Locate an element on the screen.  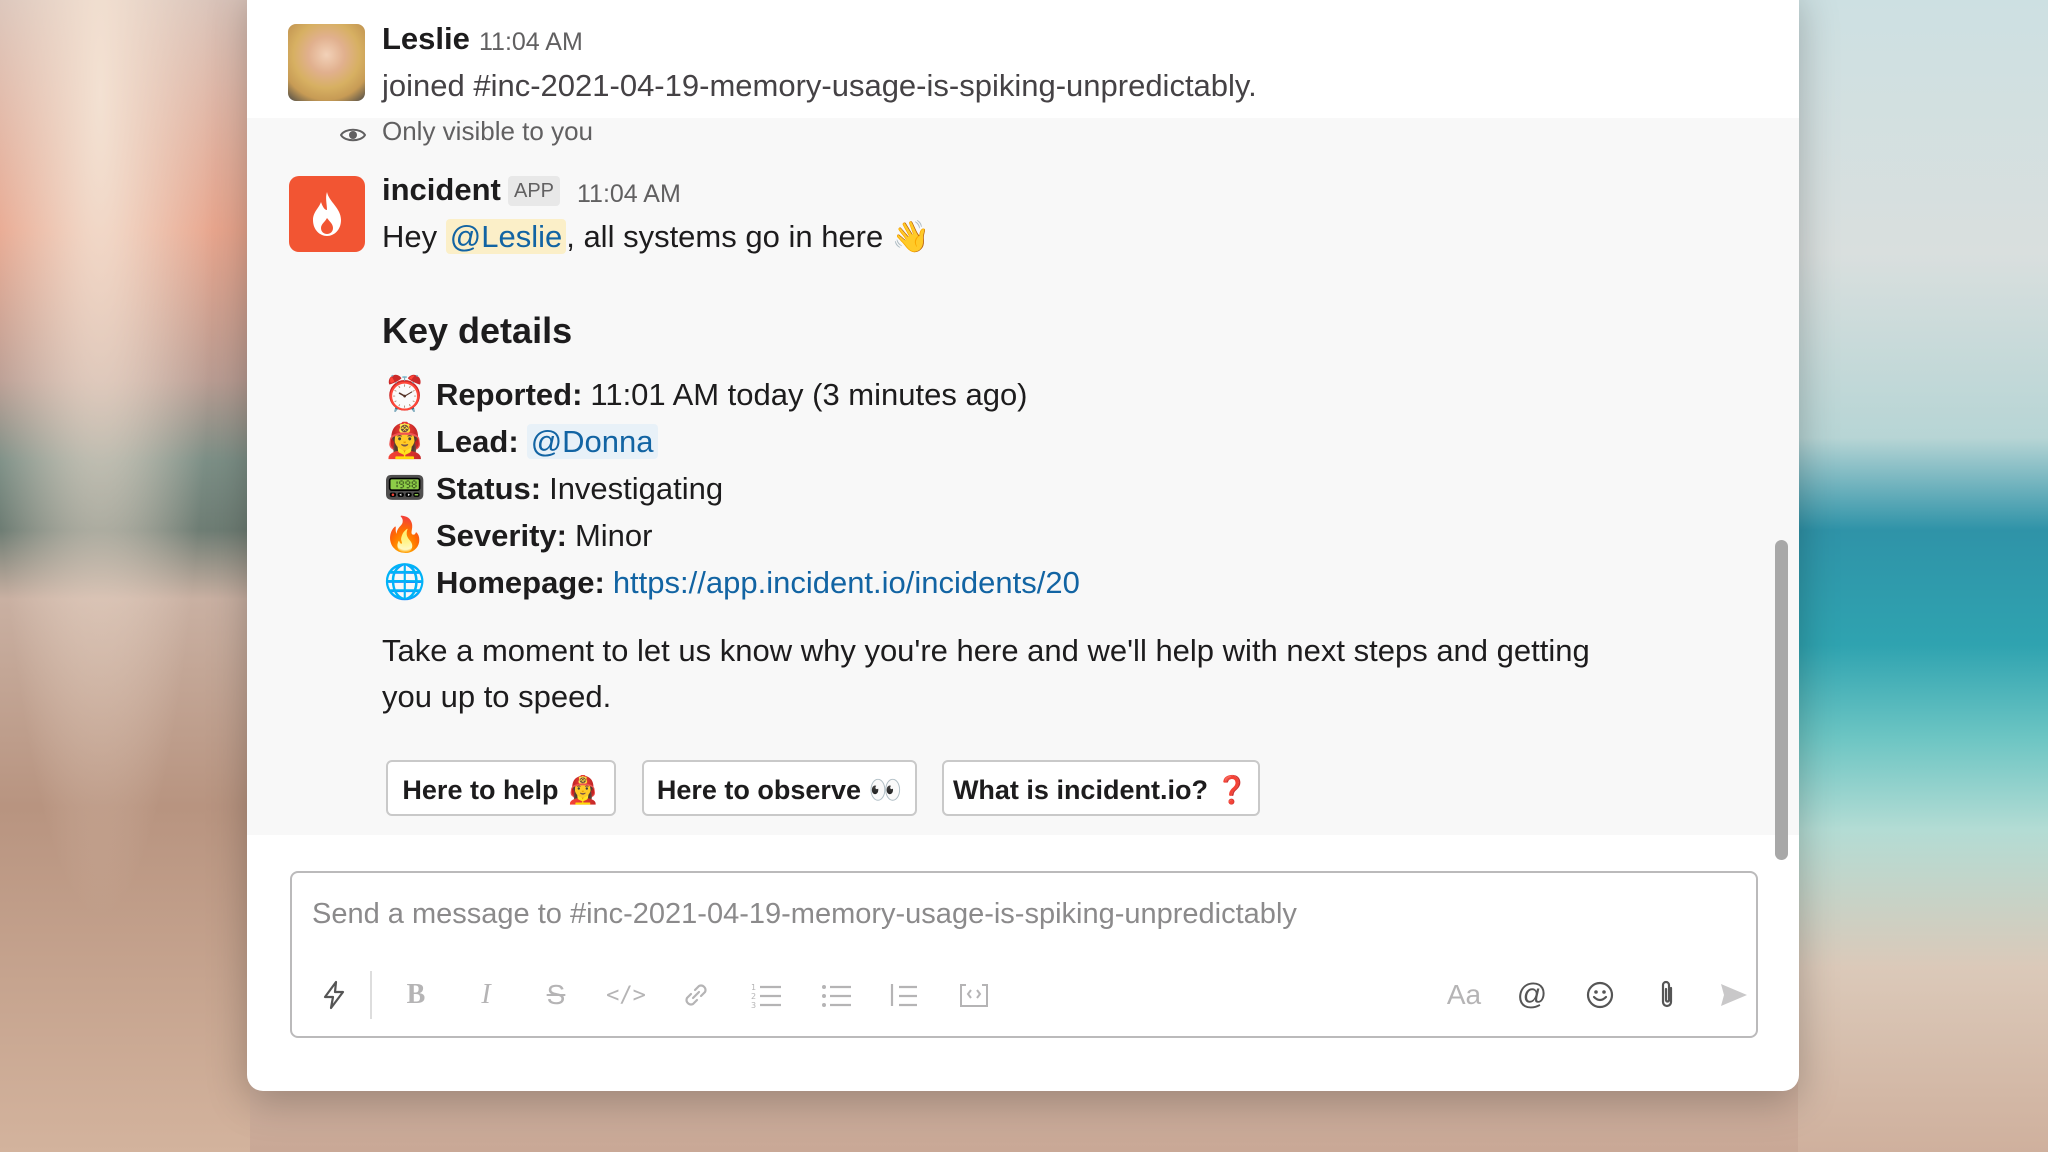
detail-label: Lead: is located at coordinates (477, 441).